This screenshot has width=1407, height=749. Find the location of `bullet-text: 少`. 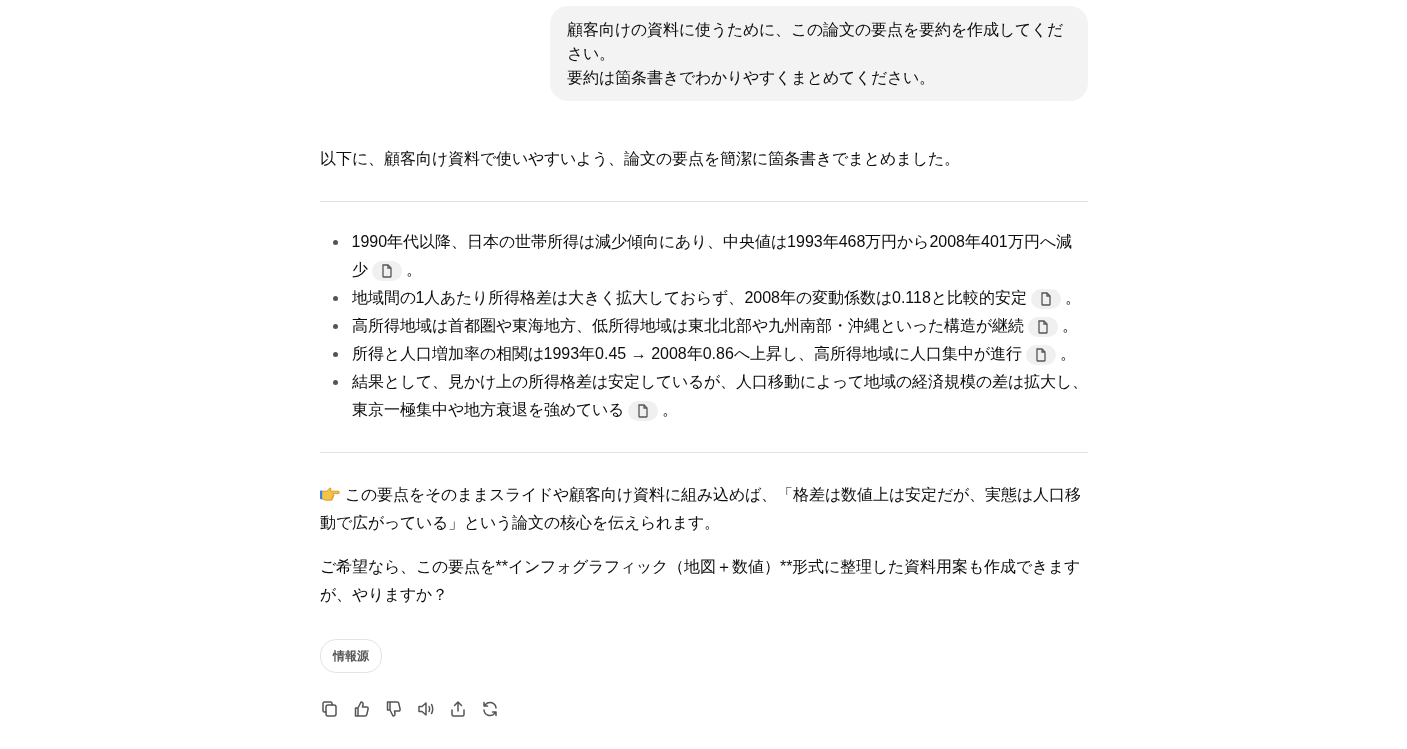

bullet-text: 少 is located at coordinates (359, 269).